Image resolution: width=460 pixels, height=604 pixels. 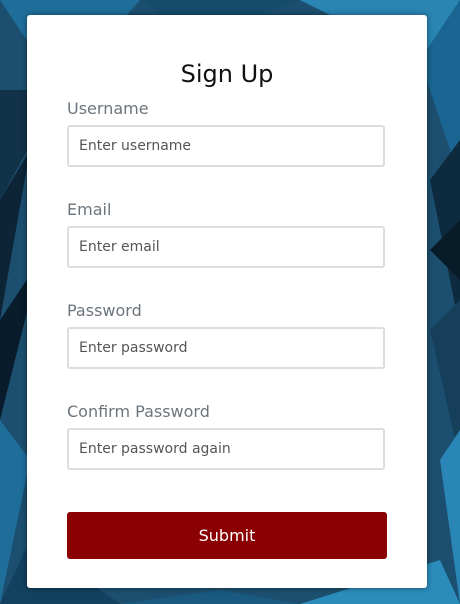 What do you see at coordinates (227, 74) in the screenshot?
I see `form-title: Sign Up` at bounding box center [227, 74].